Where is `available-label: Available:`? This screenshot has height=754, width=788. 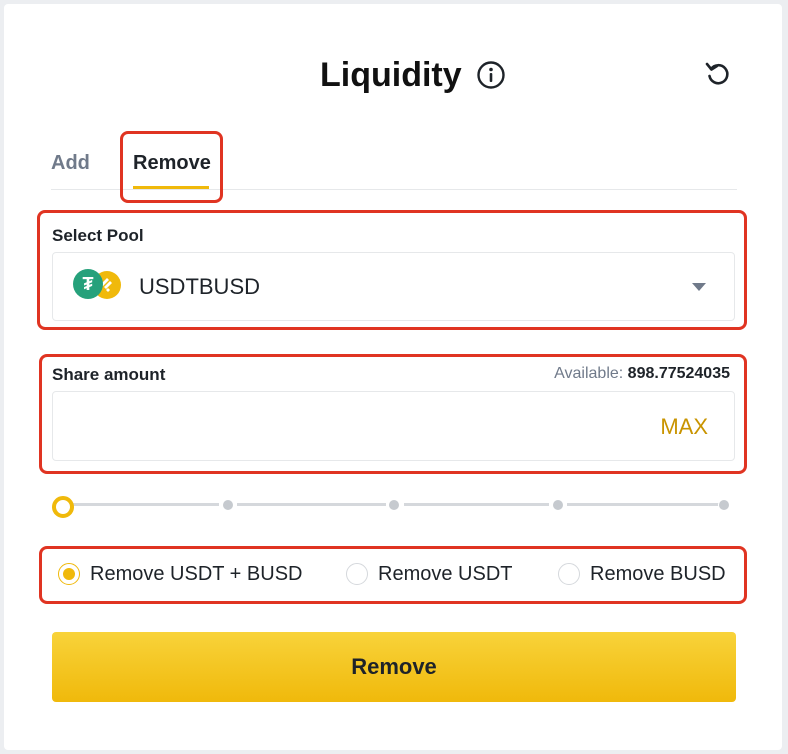 available-label: Available: is located at coordinates (589, 373).